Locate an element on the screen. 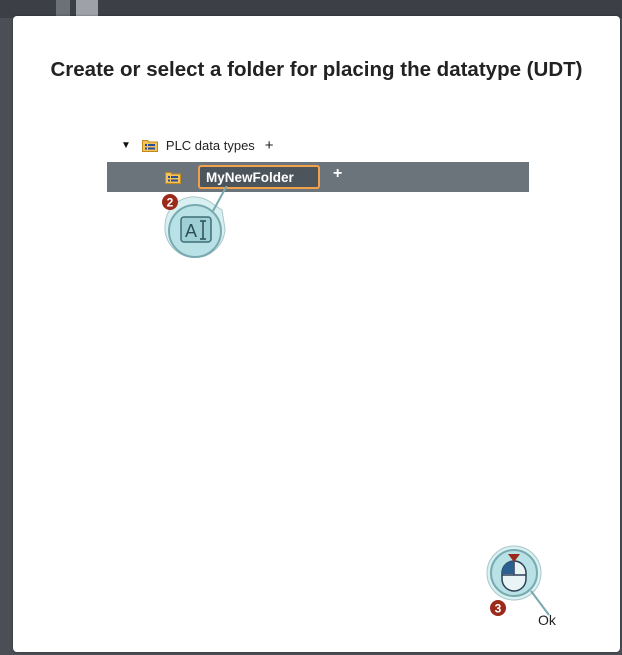  tree-item-label: PLC data types is located at coordinates (210, 145).